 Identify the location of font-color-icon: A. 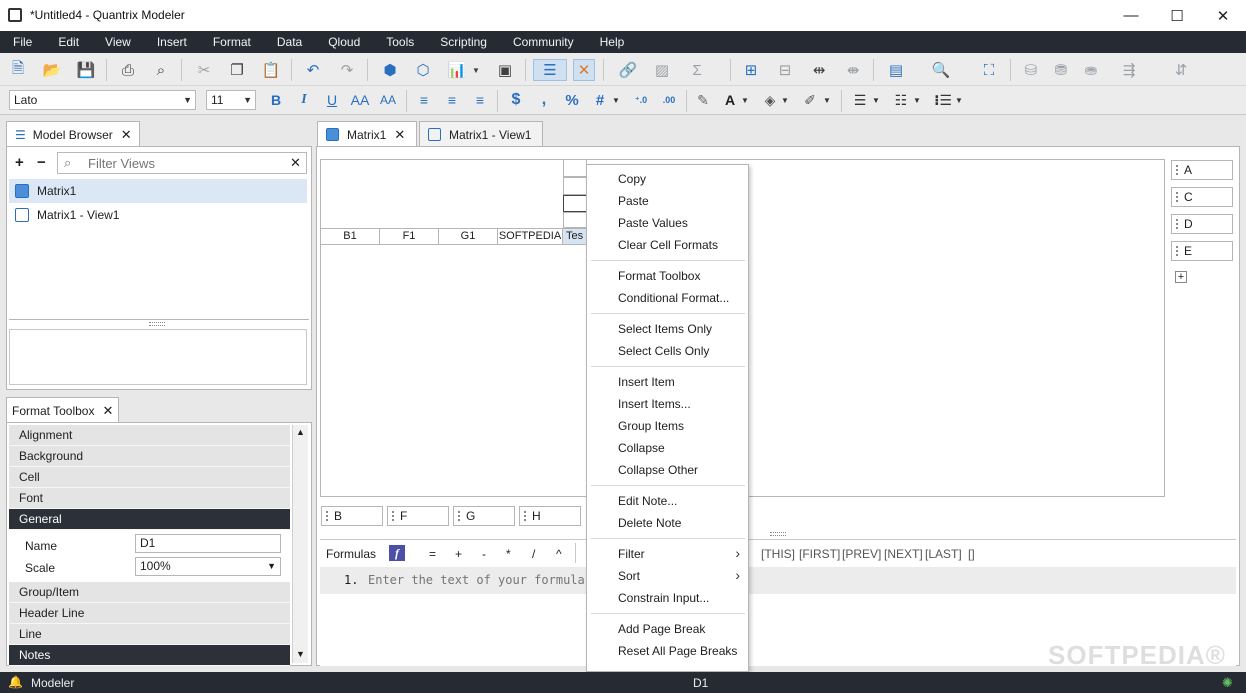
(730, 100).